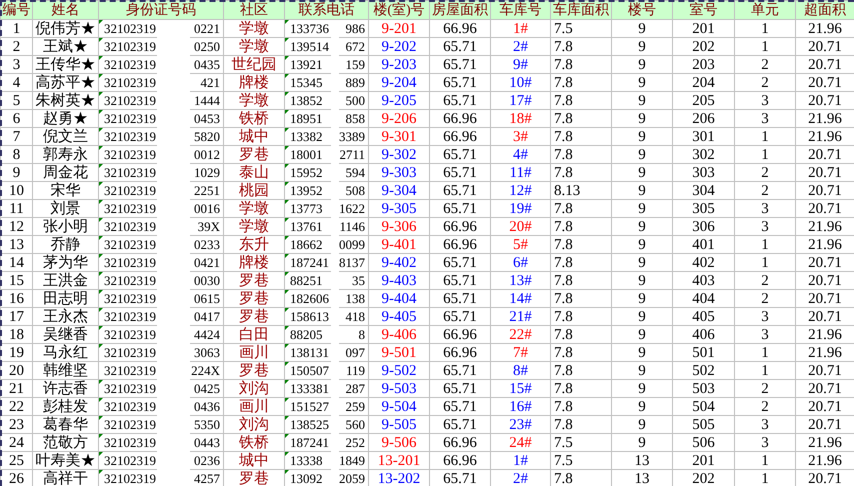  Describe the element at coordinates (355, 316) in the screenshot. I see `phone-number-end: 418` at that location.